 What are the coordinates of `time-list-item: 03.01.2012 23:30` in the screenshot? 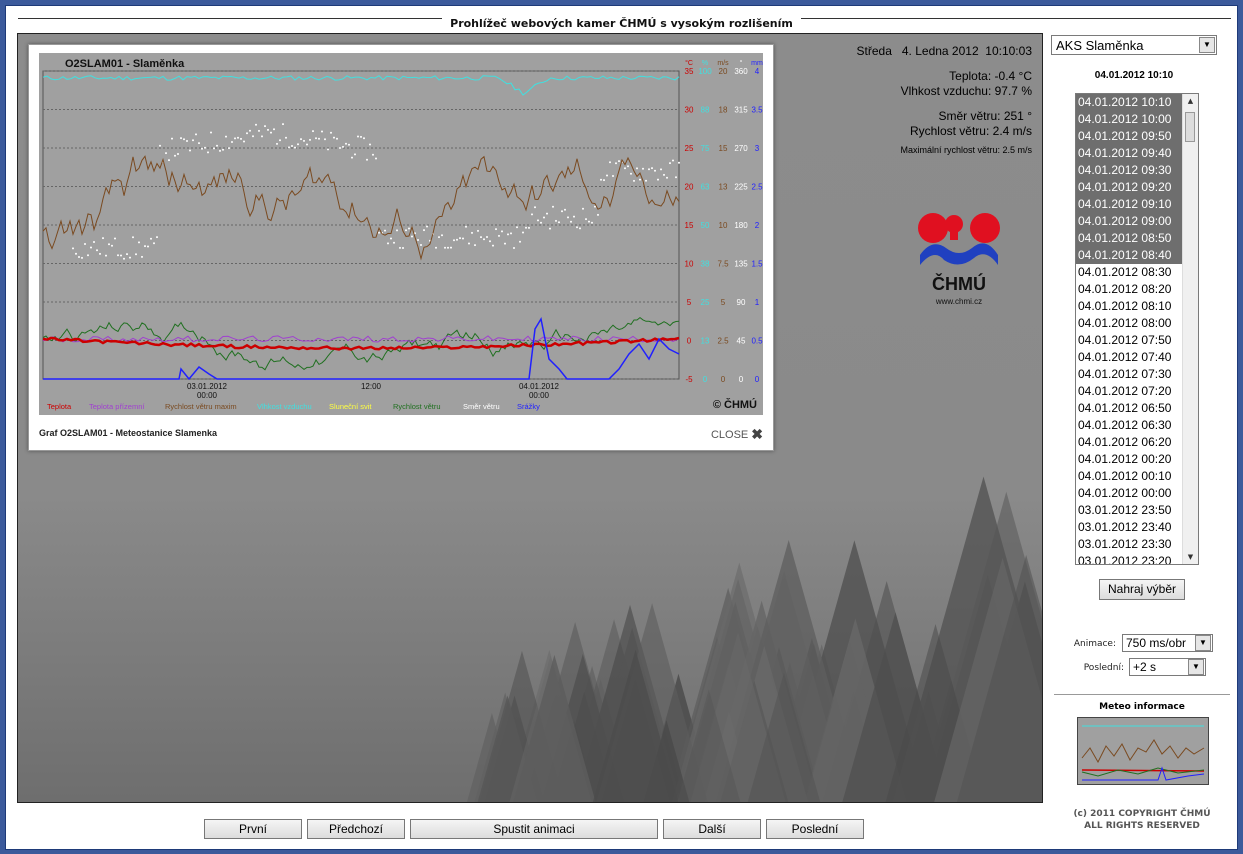 It's located at (1129, 544).